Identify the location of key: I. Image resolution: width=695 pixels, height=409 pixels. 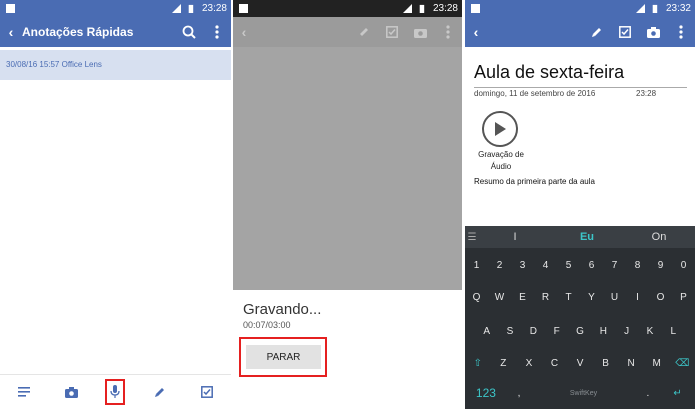
(637, 297).